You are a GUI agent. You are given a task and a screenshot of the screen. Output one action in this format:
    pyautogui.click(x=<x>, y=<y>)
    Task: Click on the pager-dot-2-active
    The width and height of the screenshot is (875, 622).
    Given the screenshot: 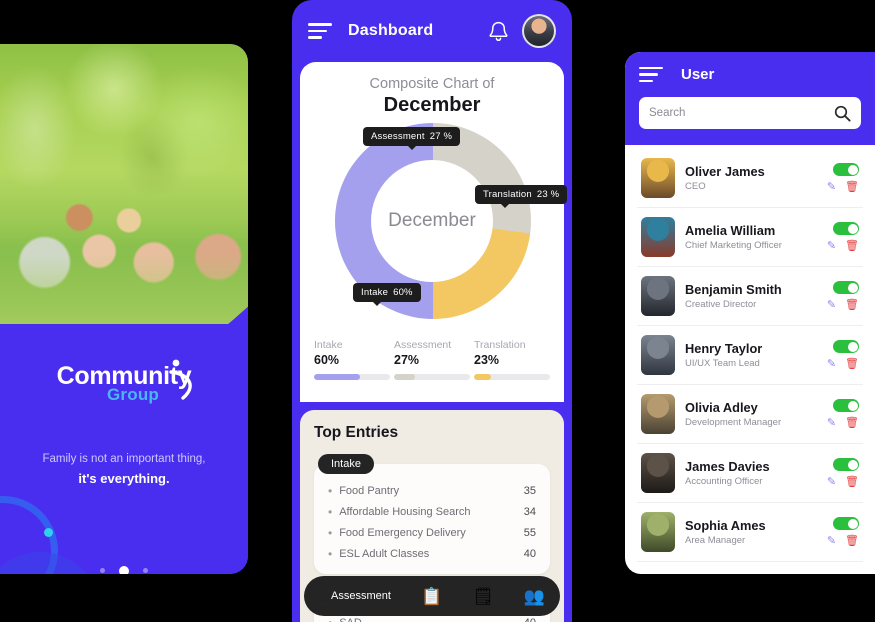 What is the action you would take?
    pyautogui.click(x=124, y=569)
    